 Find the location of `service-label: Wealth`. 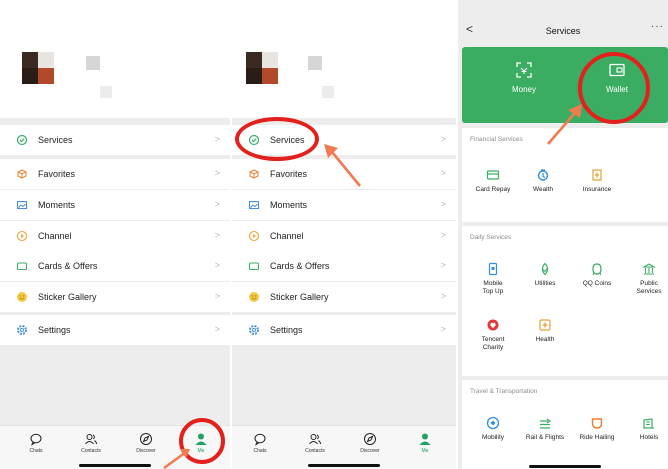

service-label: Wealth is located at coordinates (543, 189).